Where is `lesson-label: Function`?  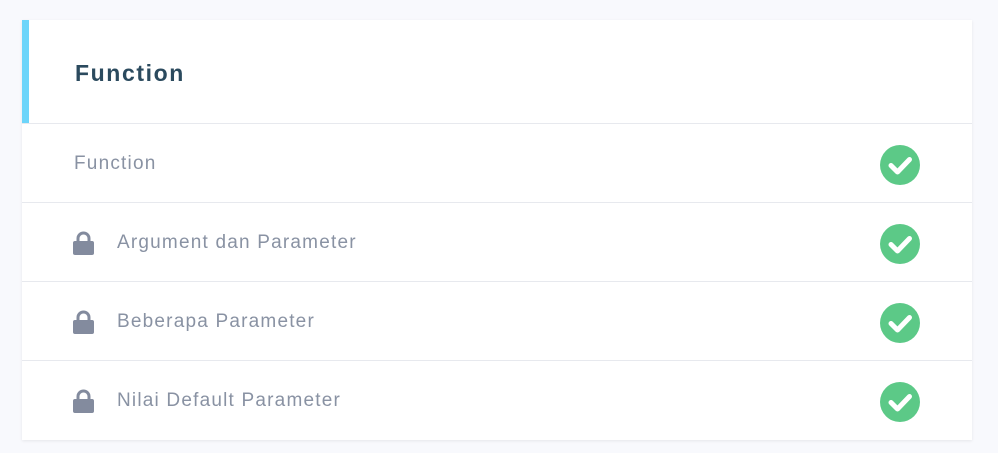 lesson-label: Function is located at coordinates (115, 163).